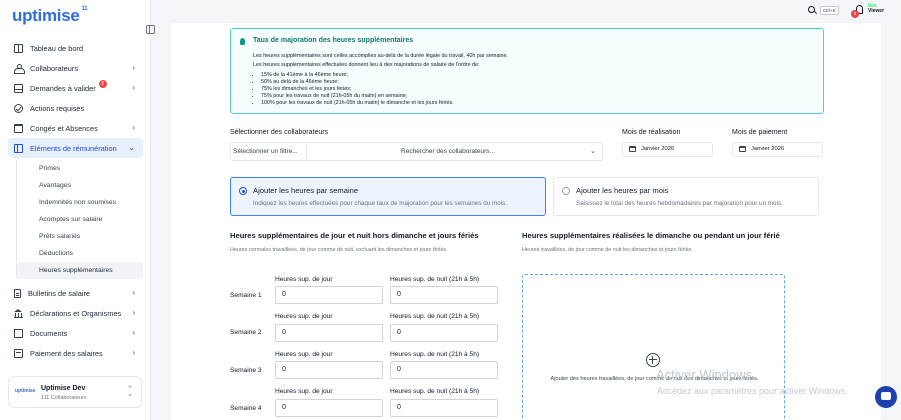 This screenshot has height=420, width=901. Describe the element at coordinates (57, 48) in the screenshot. I see `sidebar-item-label: Tableau de bord` at that location.